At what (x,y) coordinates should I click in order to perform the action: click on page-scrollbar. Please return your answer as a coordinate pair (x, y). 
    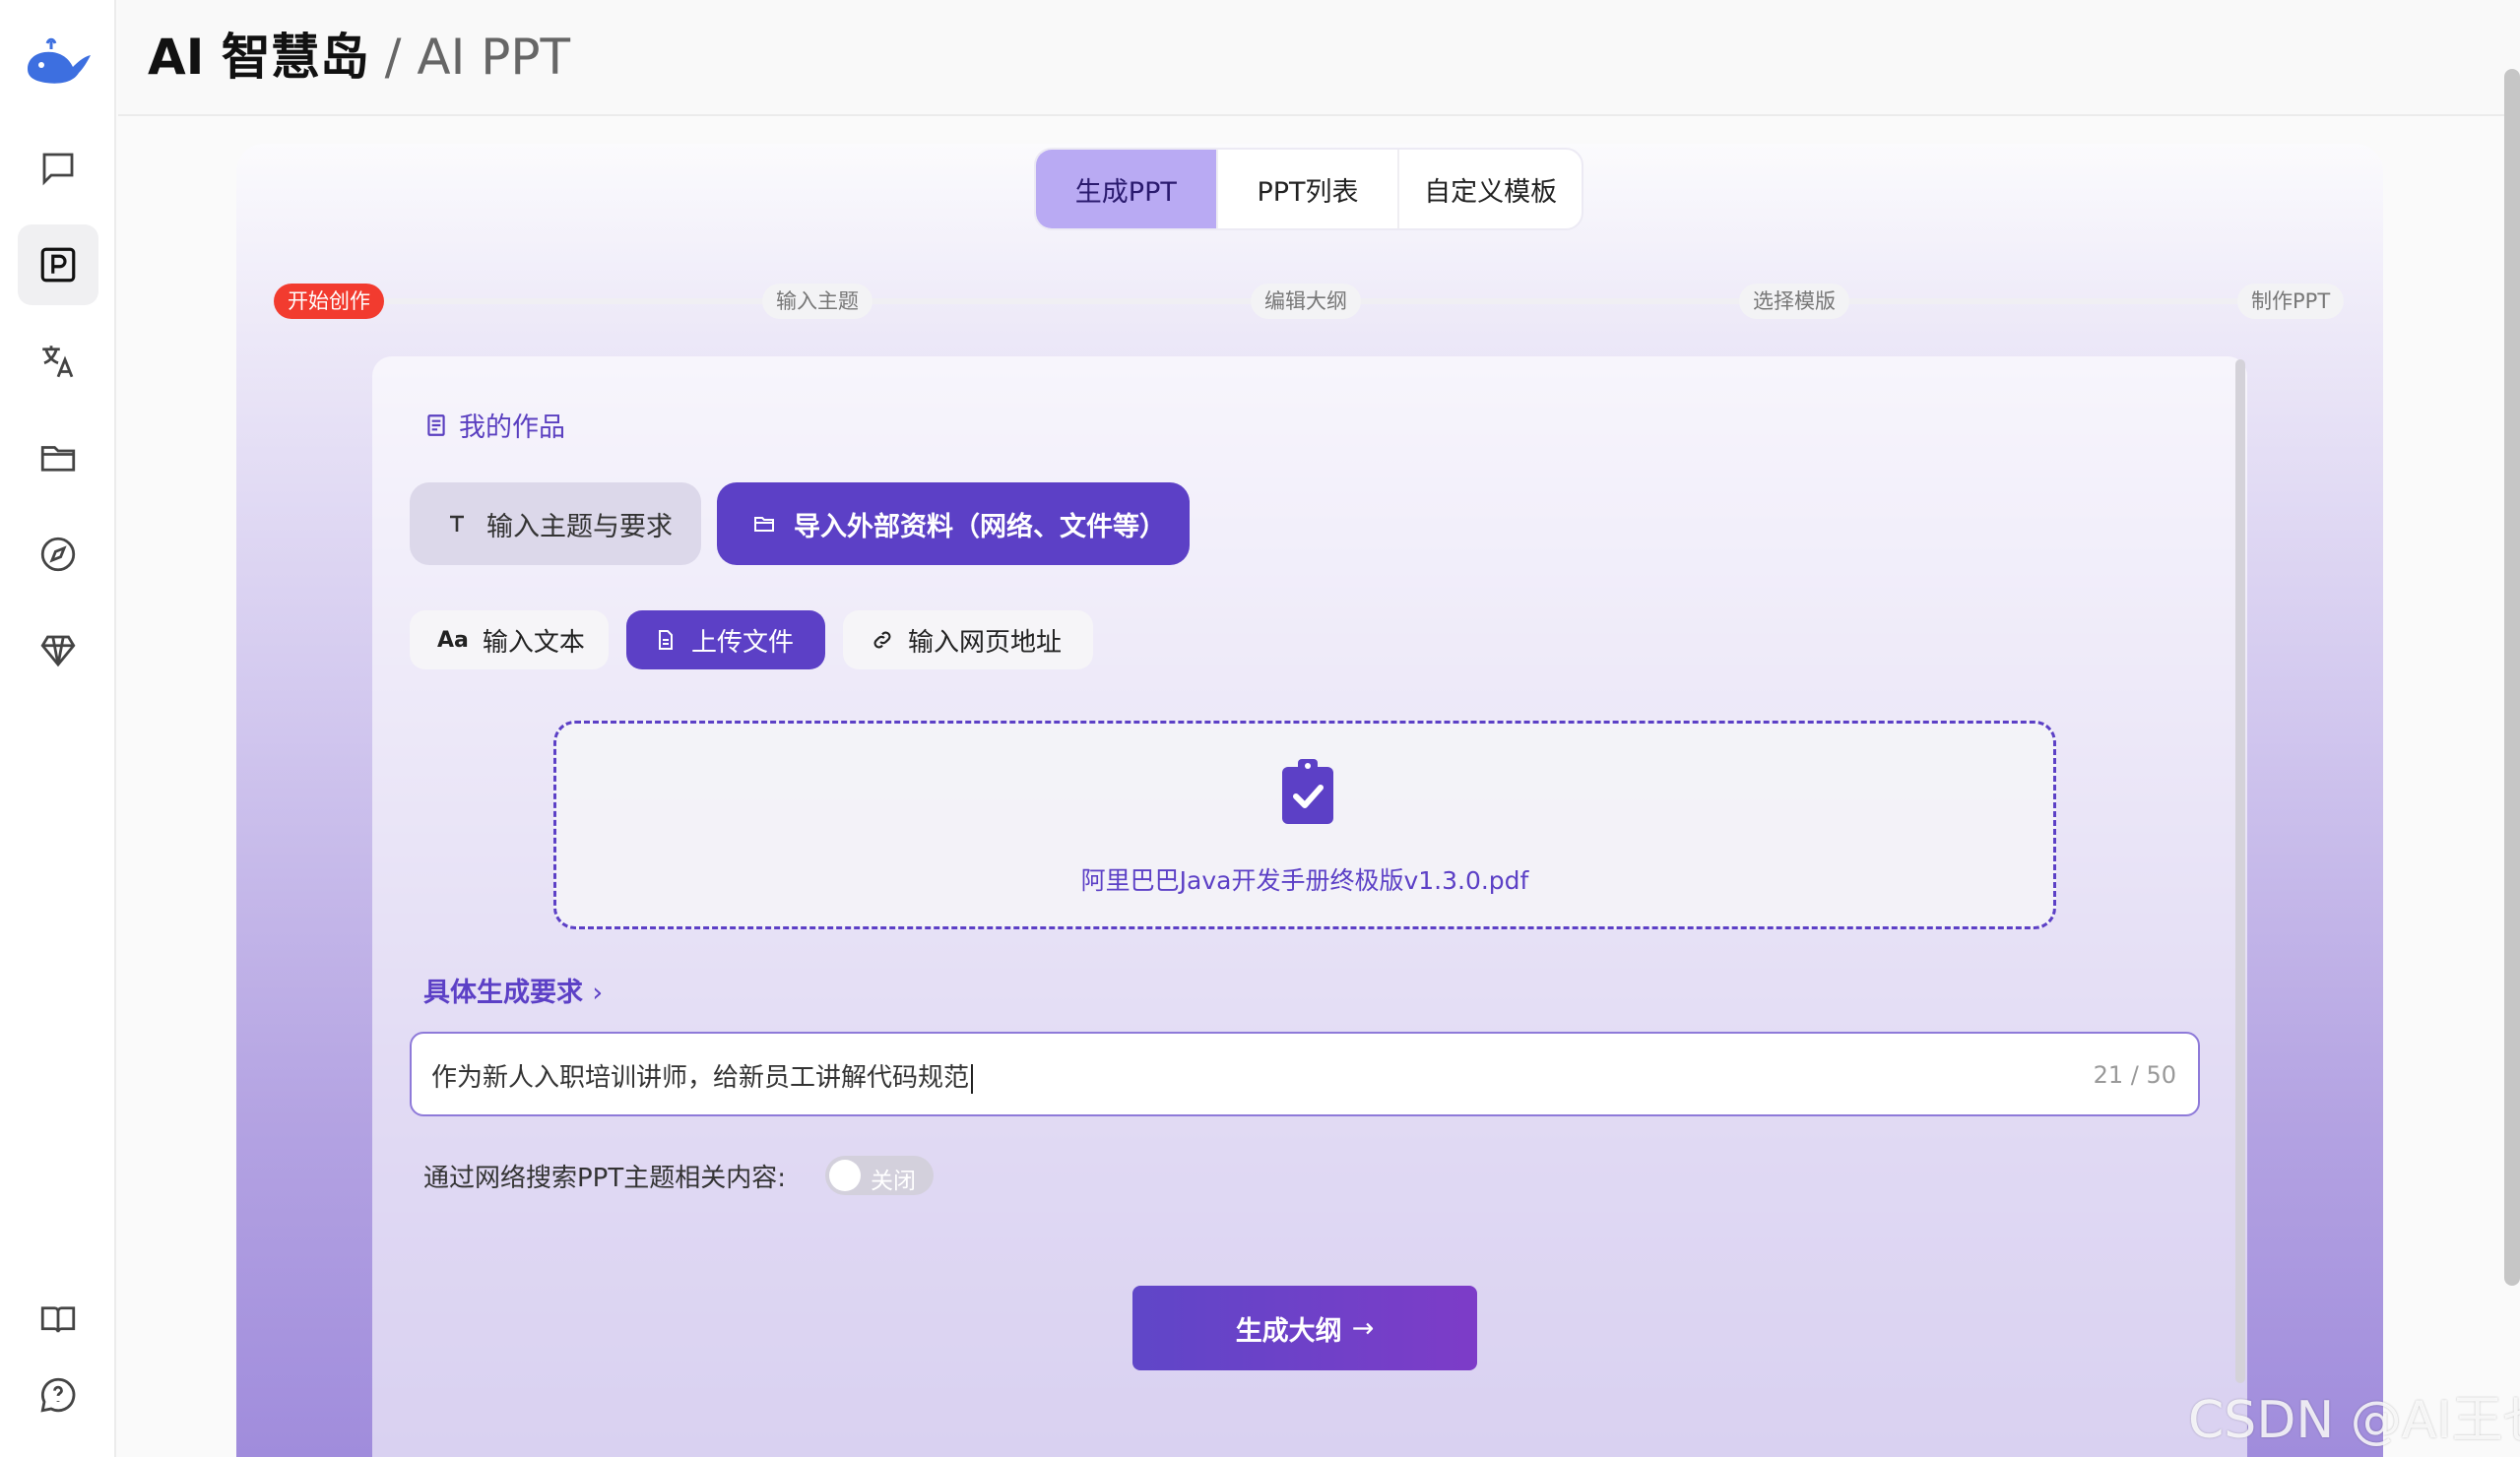
    Looking at the image, I should click on (2512, 677).